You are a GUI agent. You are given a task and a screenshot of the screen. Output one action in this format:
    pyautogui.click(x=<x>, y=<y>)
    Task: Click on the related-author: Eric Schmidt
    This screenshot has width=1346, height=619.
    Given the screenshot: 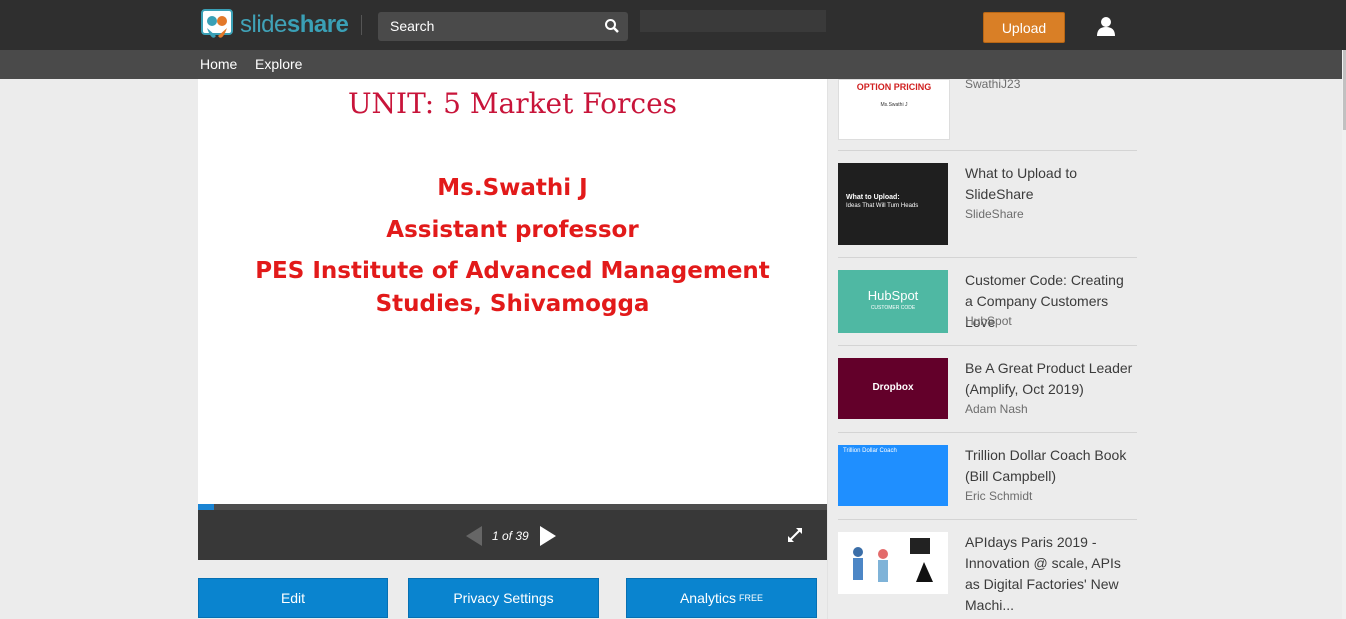 What is the action you would take?
    pyautogui.click(x=998, y=496)
    